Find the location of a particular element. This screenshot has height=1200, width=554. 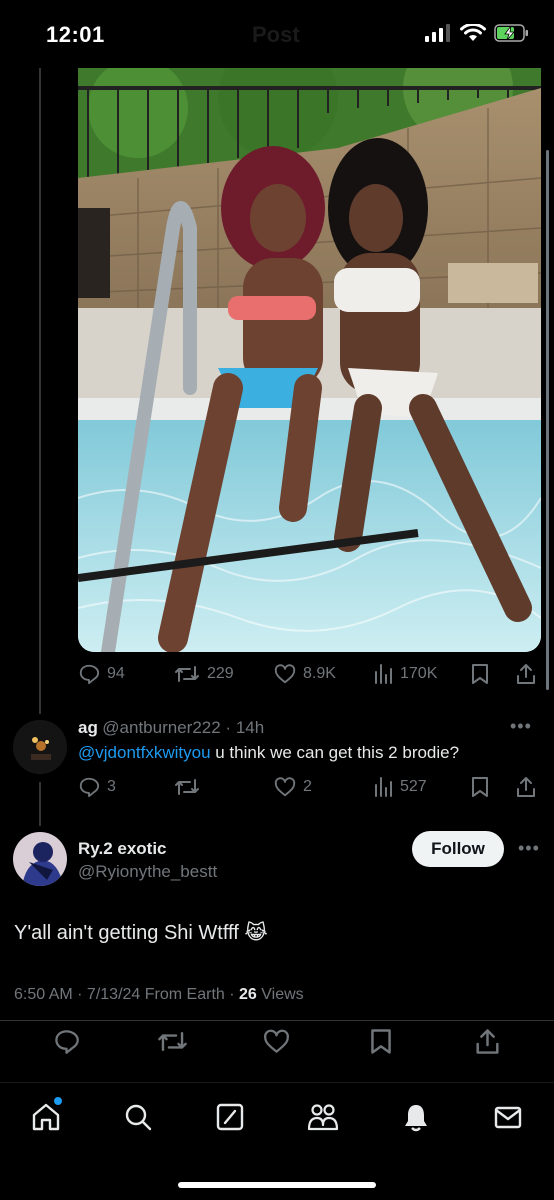

reply-more-icon: ••• is located at coordinates (521, 726).